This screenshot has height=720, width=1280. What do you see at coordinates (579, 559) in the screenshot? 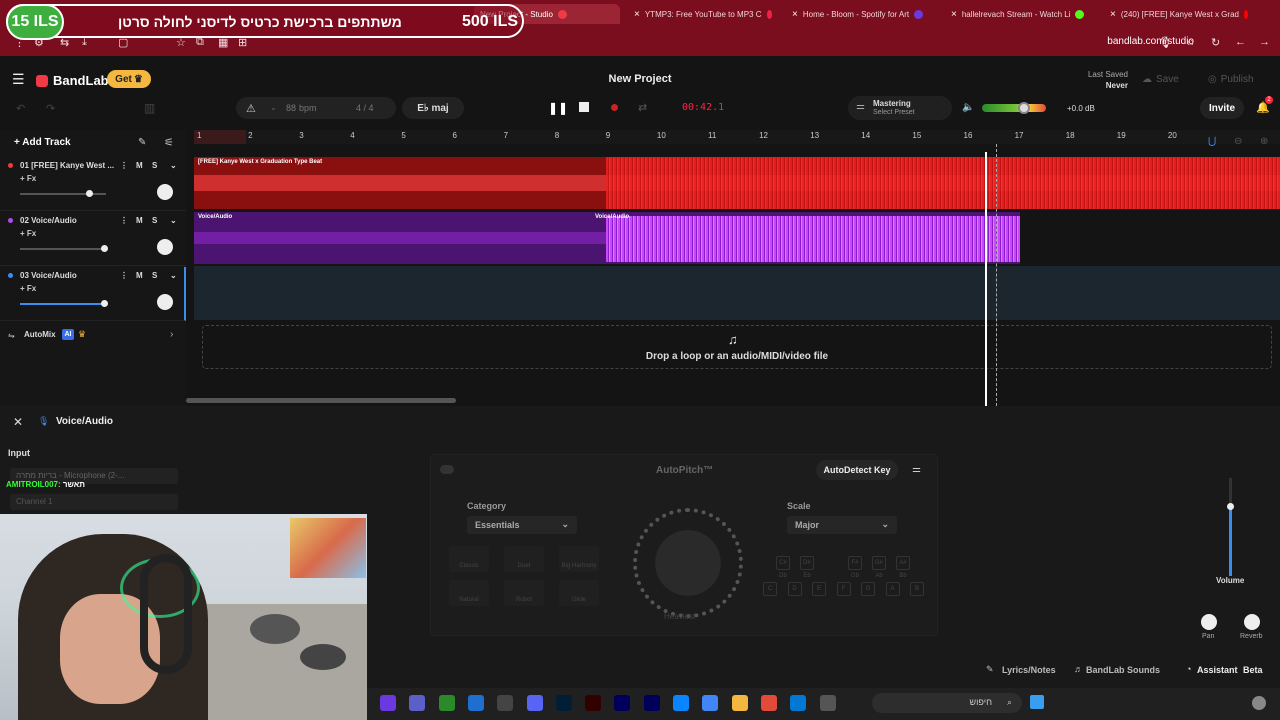
I see `effect-preset-button: Big Harmony` at bounding box center [579, 559].